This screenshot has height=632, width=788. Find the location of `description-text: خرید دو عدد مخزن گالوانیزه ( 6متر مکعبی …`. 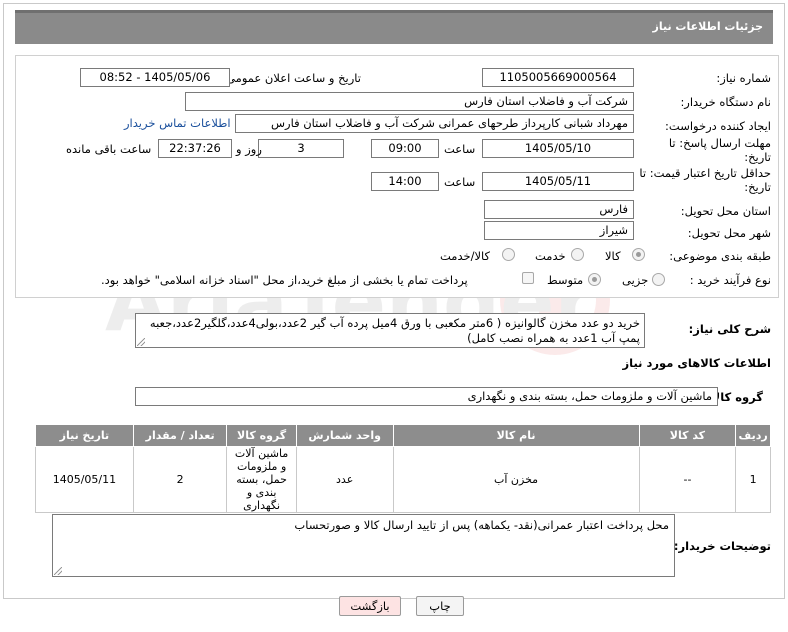

description-text: خرید دو عدد مخزن گالوانیزه ( 6متر مکعبی … is located at coordinates (394, 330).